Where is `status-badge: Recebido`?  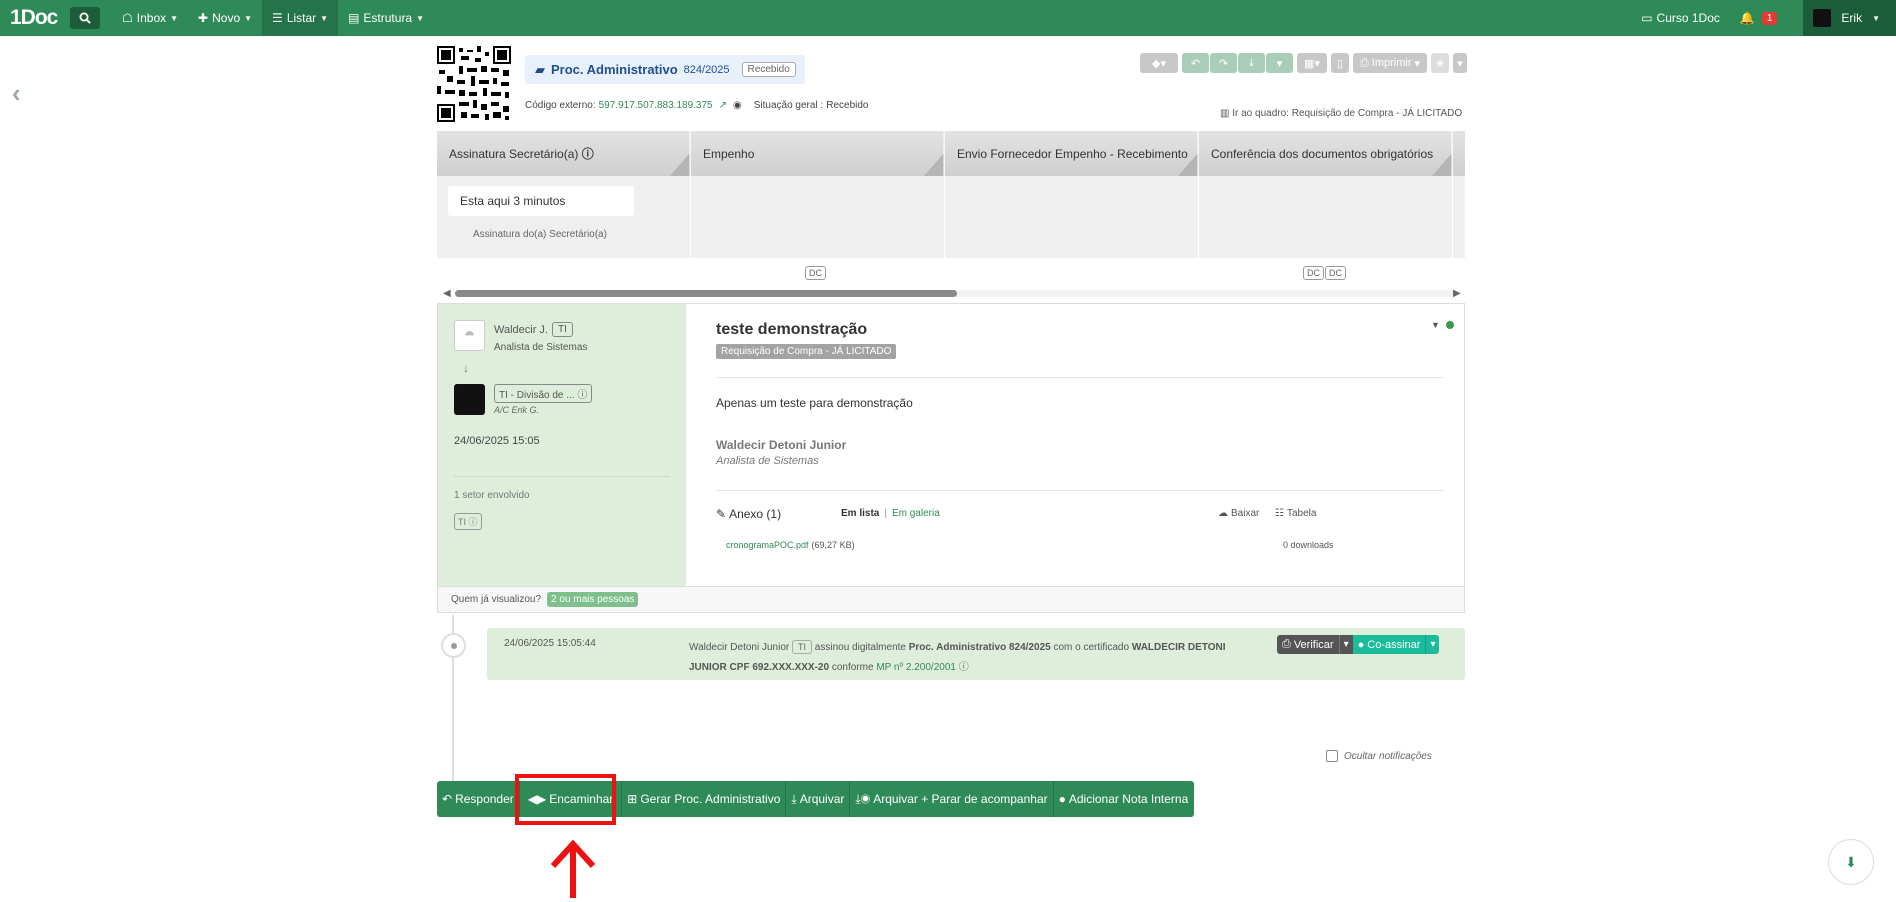
status-badge: Recebido is located at coordinates (768, 69).